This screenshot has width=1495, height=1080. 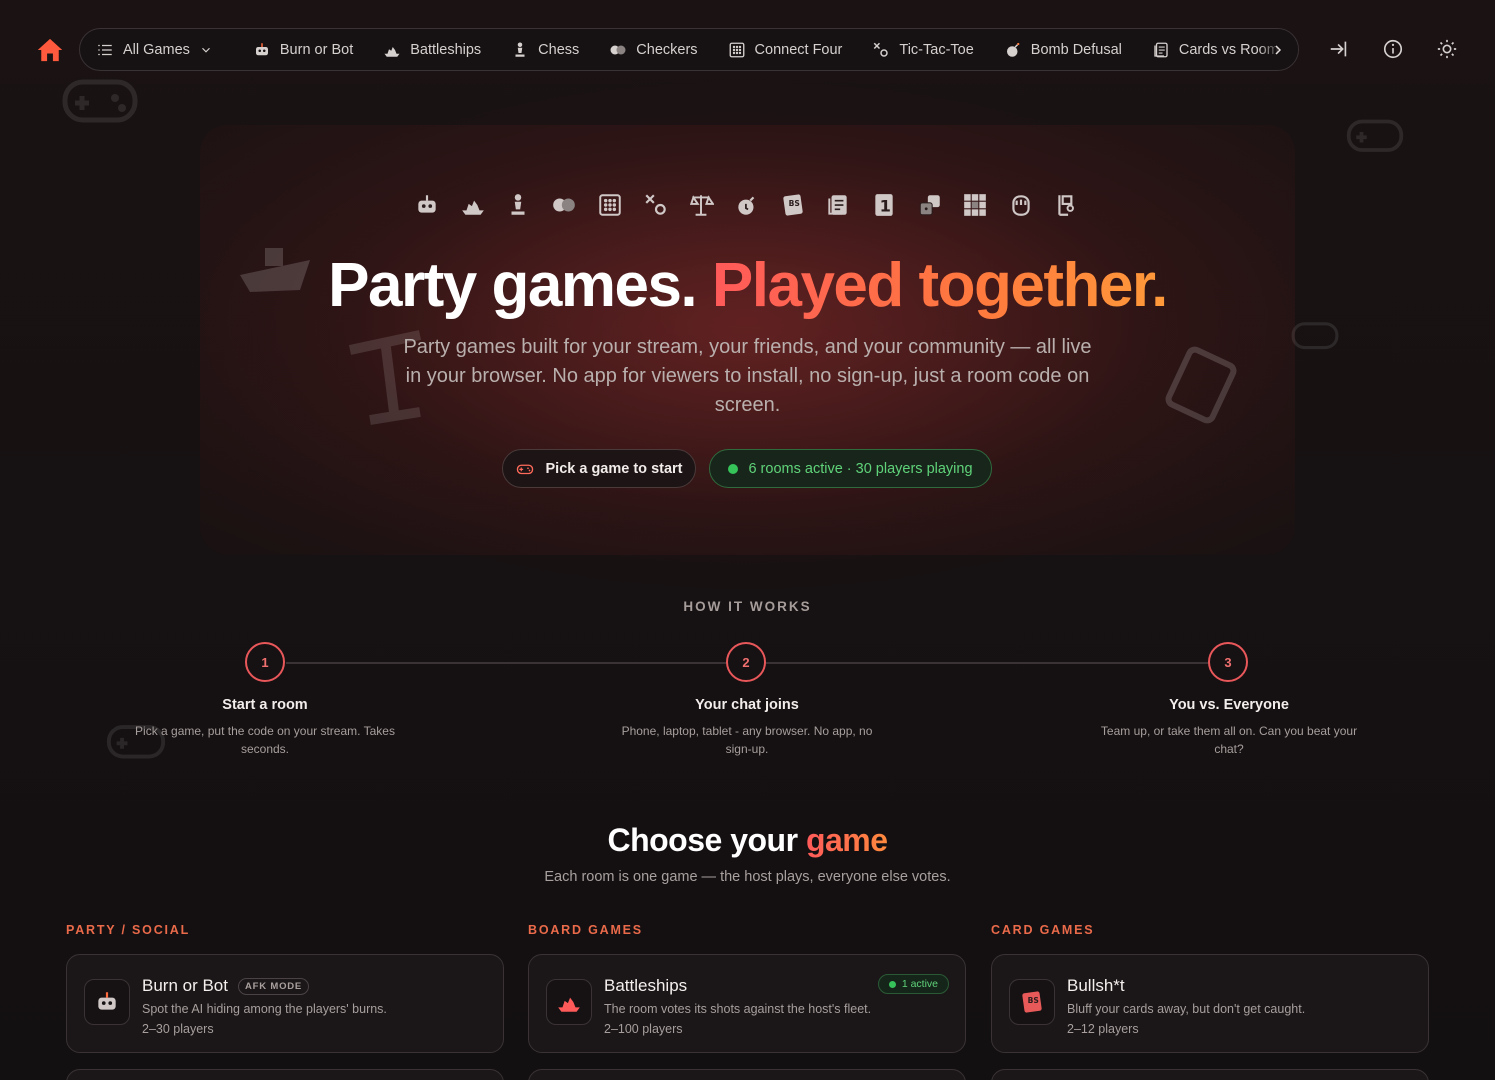 I want to click on svg-text: 1, so click(x=885, y=206).